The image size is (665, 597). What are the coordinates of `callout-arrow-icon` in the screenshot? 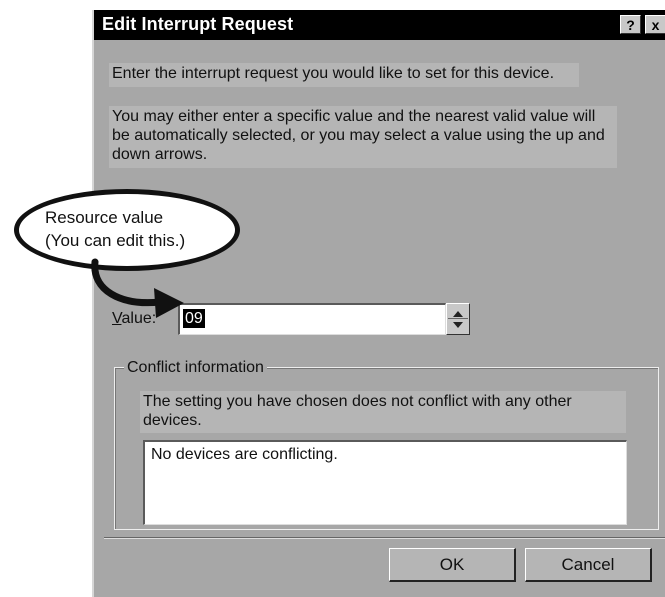 It's located at (137, 288).